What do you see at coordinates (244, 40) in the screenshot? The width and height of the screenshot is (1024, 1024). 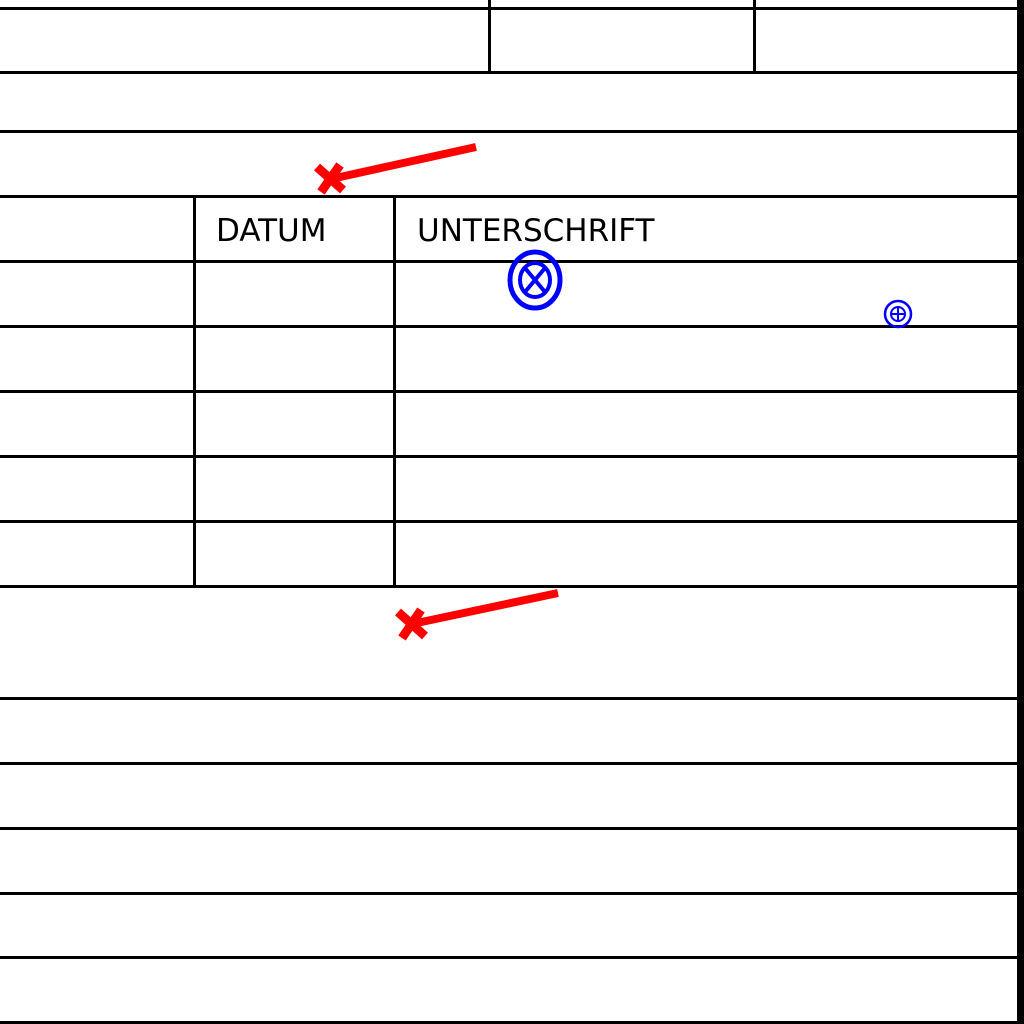 I see `top-field-left` at bounding box center [244, 40].